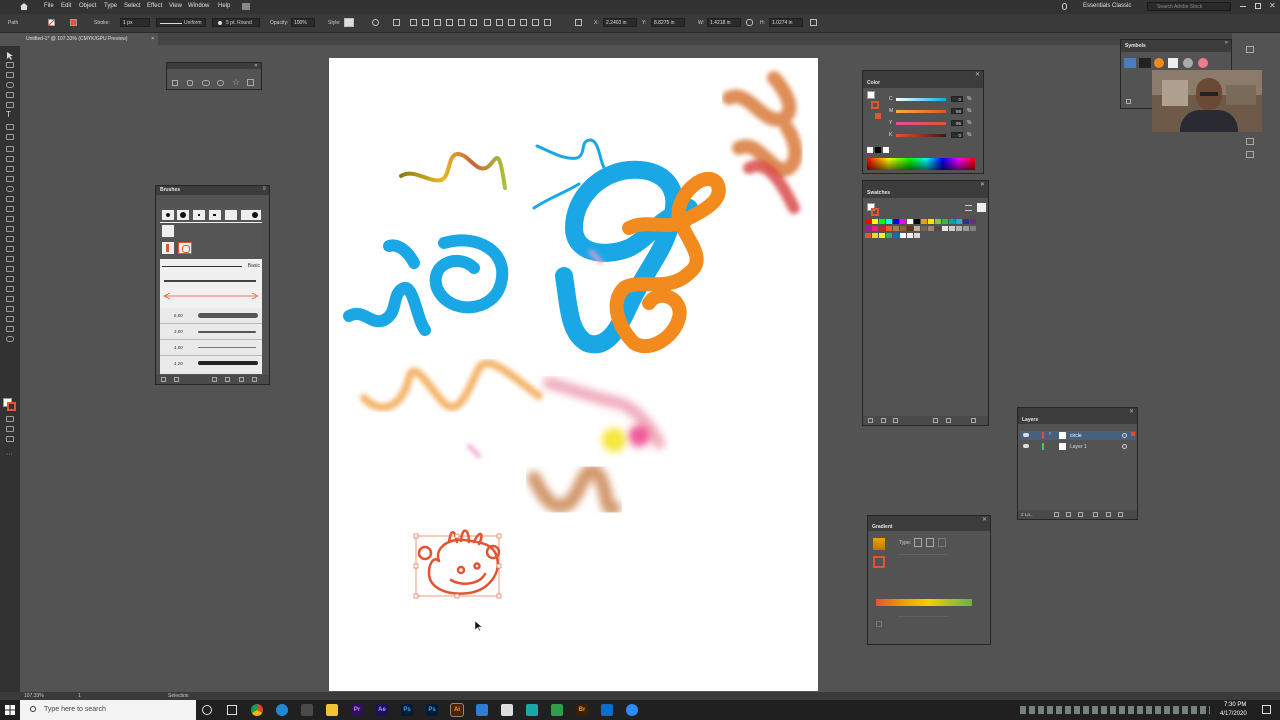  What do you see at coordinates (557, 710) in the screenshot?
I see `app-green-icon` at bounding box center [557, 710].